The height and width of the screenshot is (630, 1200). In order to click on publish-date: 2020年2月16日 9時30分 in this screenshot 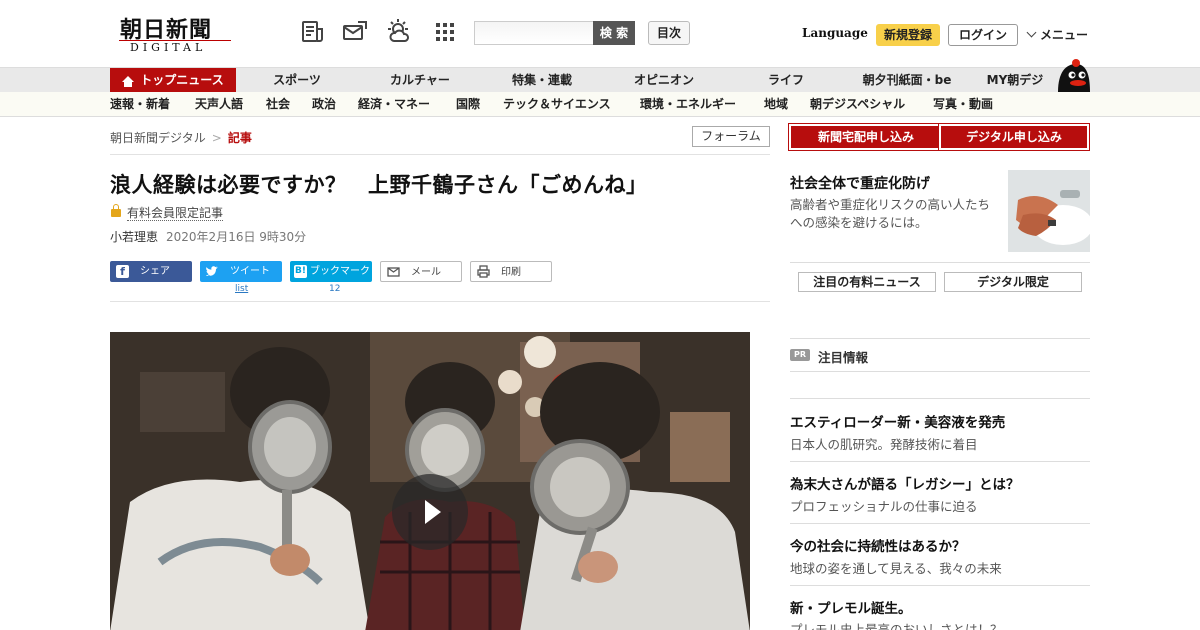, I will do `click(236, 237)`.